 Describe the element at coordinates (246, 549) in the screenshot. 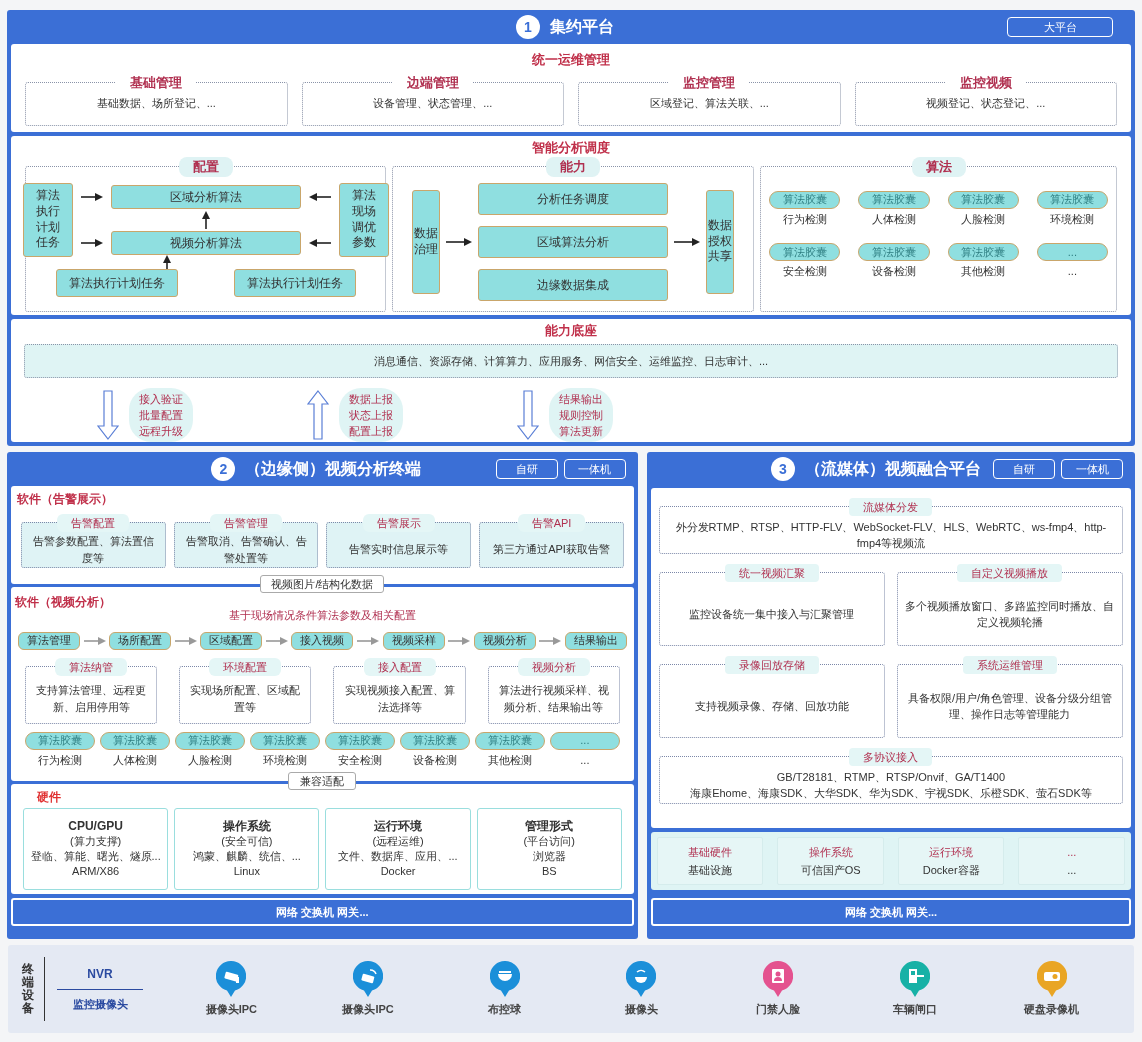

I see `card-text: 告警取消、告警确认、告警处置等` at that location.